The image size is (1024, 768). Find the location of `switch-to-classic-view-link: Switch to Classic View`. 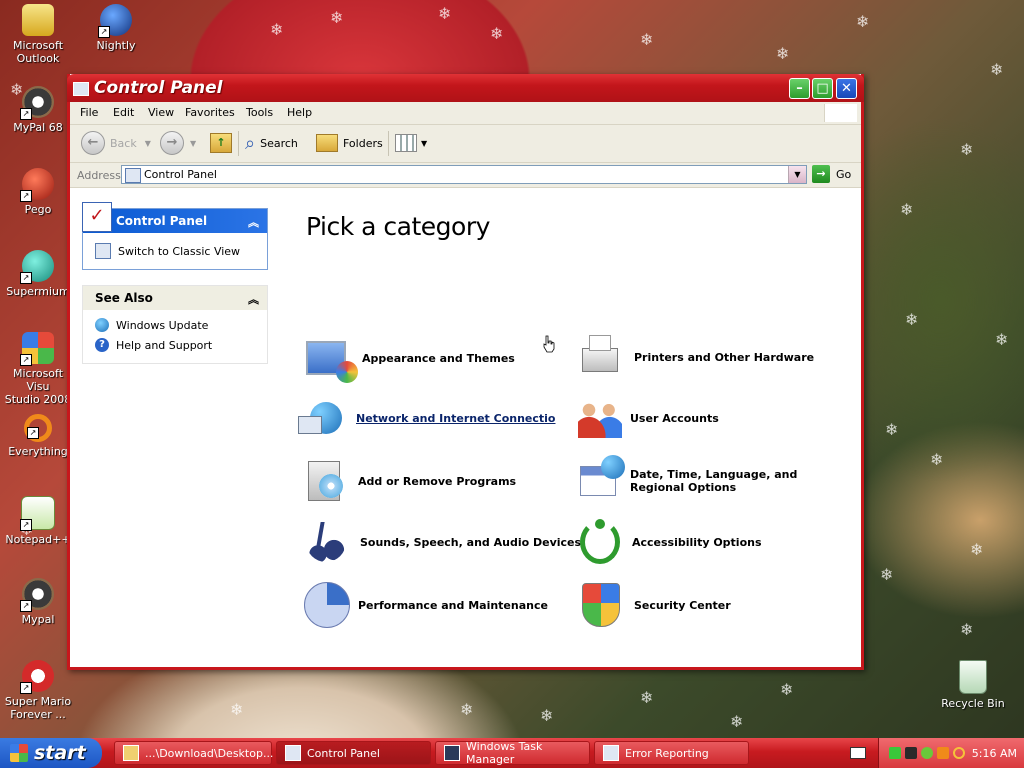

switch-to-classic-view-link: Switch to Classic View is located at coordinates (167, 251).